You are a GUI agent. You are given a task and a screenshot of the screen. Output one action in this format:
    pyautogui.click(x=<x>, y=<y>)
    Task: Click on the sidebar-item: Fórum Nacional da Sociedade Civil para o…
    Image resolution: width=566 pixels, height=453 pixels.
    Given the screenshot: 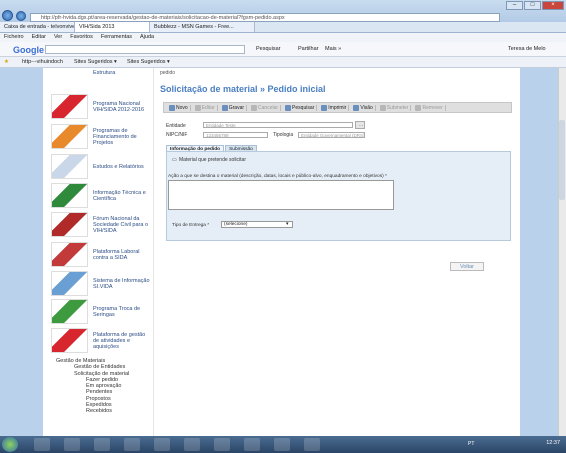 What is the action you would take?
    pyautogui.click(x=101, y=224)
    